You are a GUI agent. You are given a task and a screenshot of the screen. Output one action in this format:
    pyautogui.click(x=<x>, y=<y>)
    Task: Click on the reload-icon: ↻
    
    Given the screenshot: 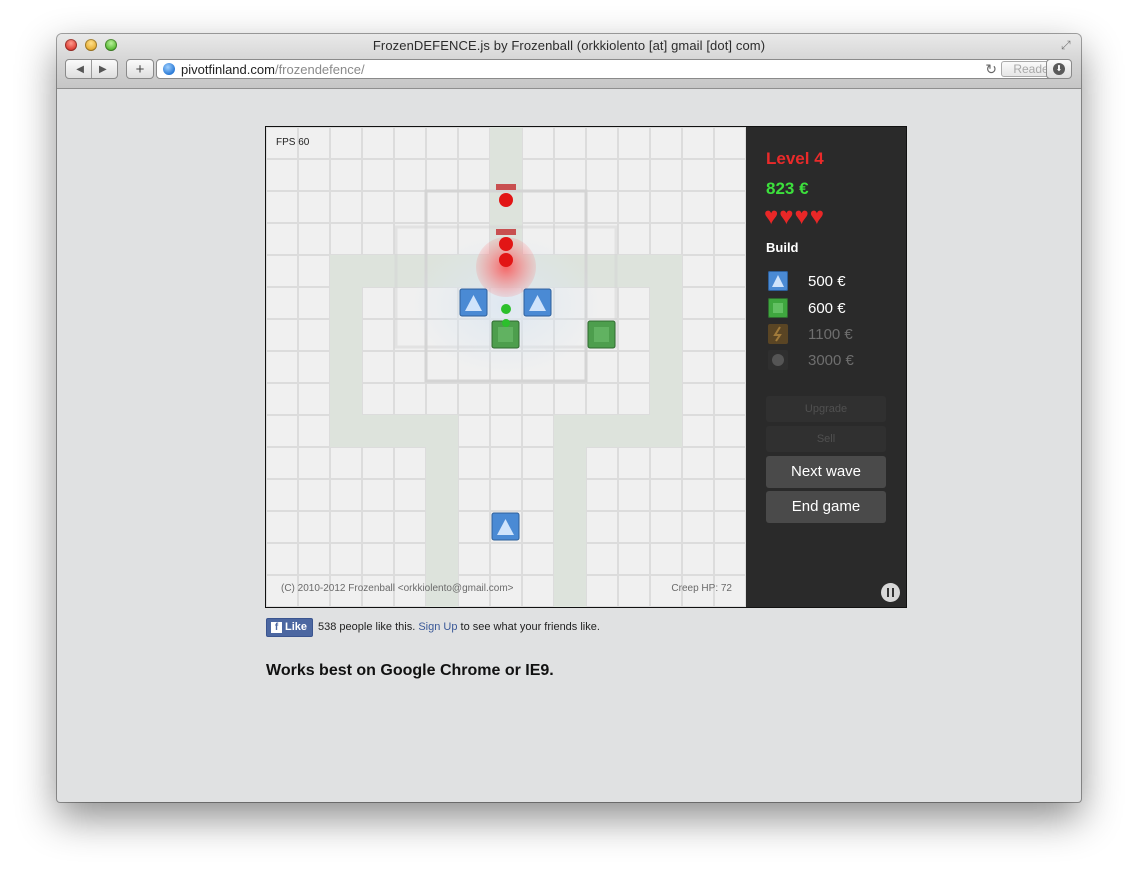 What is the action you would take?
    pyautogui.click(x=991, y=69)
    